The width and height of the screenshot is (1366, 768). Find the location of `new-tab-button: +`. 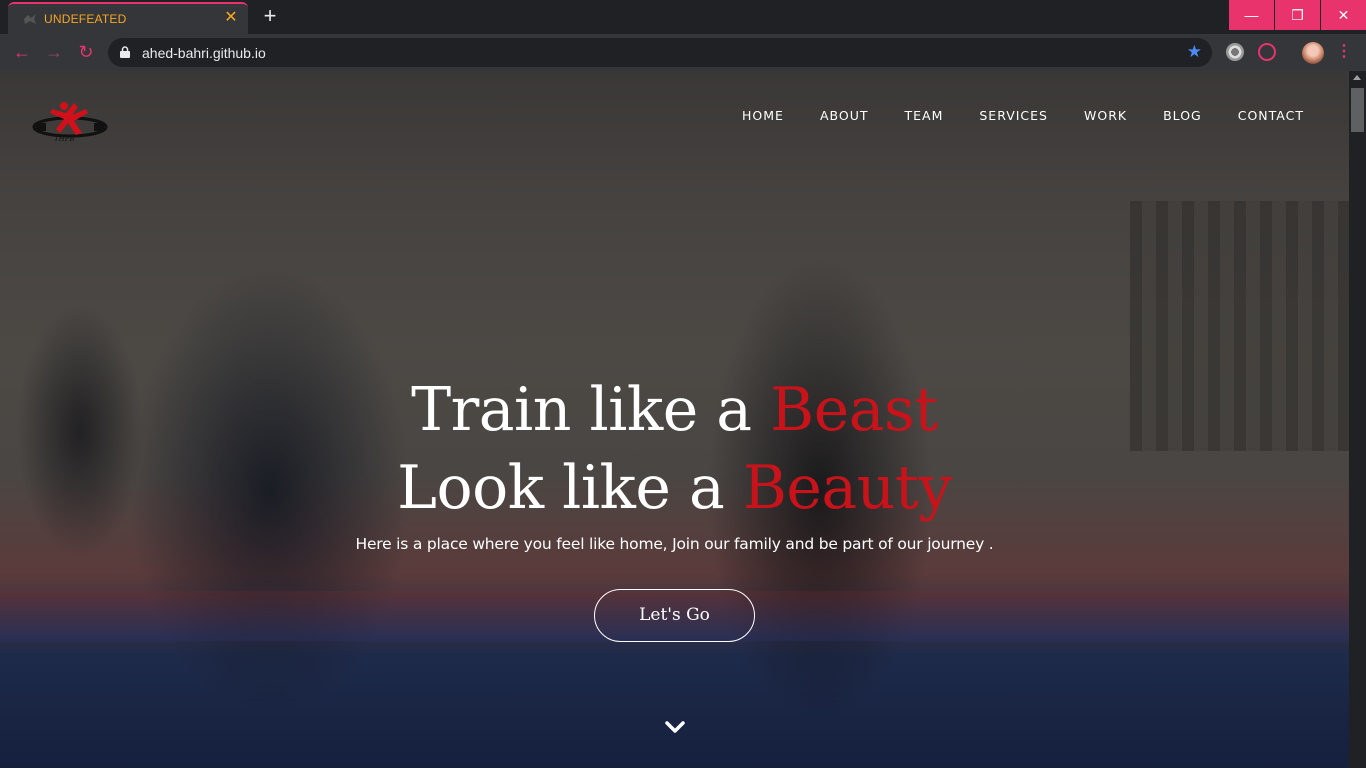

new-tab-button: + is located at coordinates (270, 17).